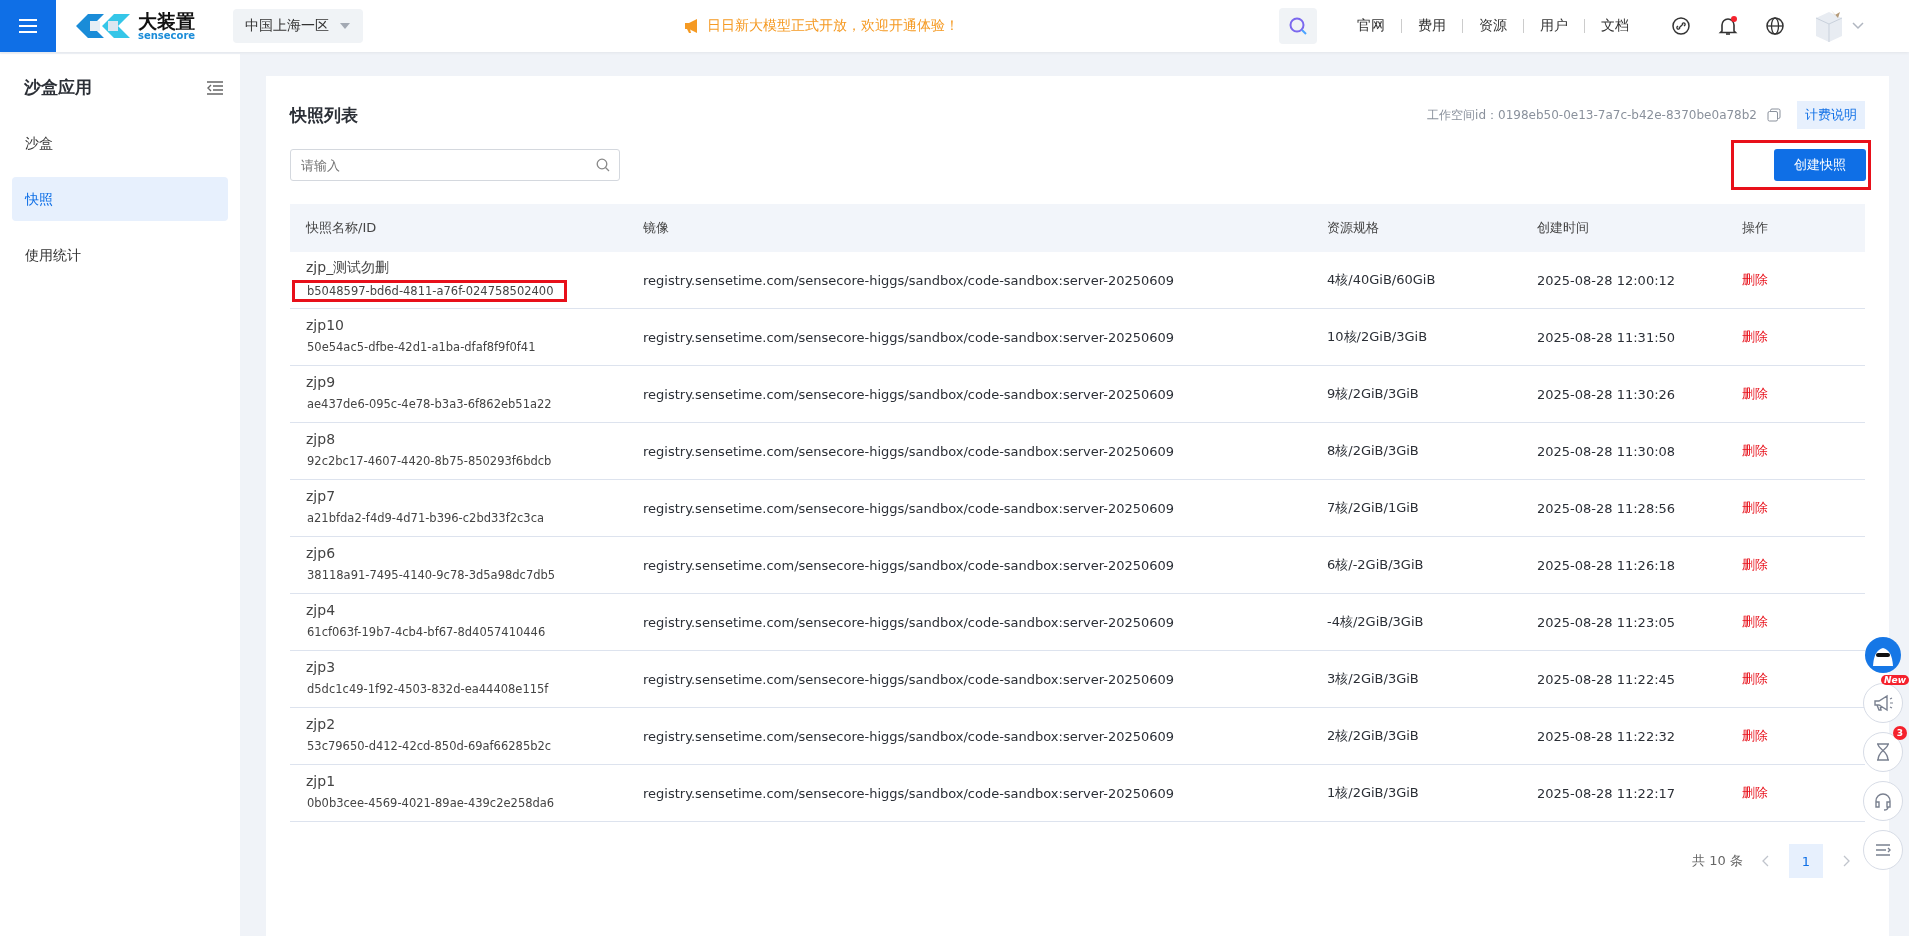 This screenshot has width=1909, height=936. I want to click on snapshot-name: zjp4, so click(321, 609).